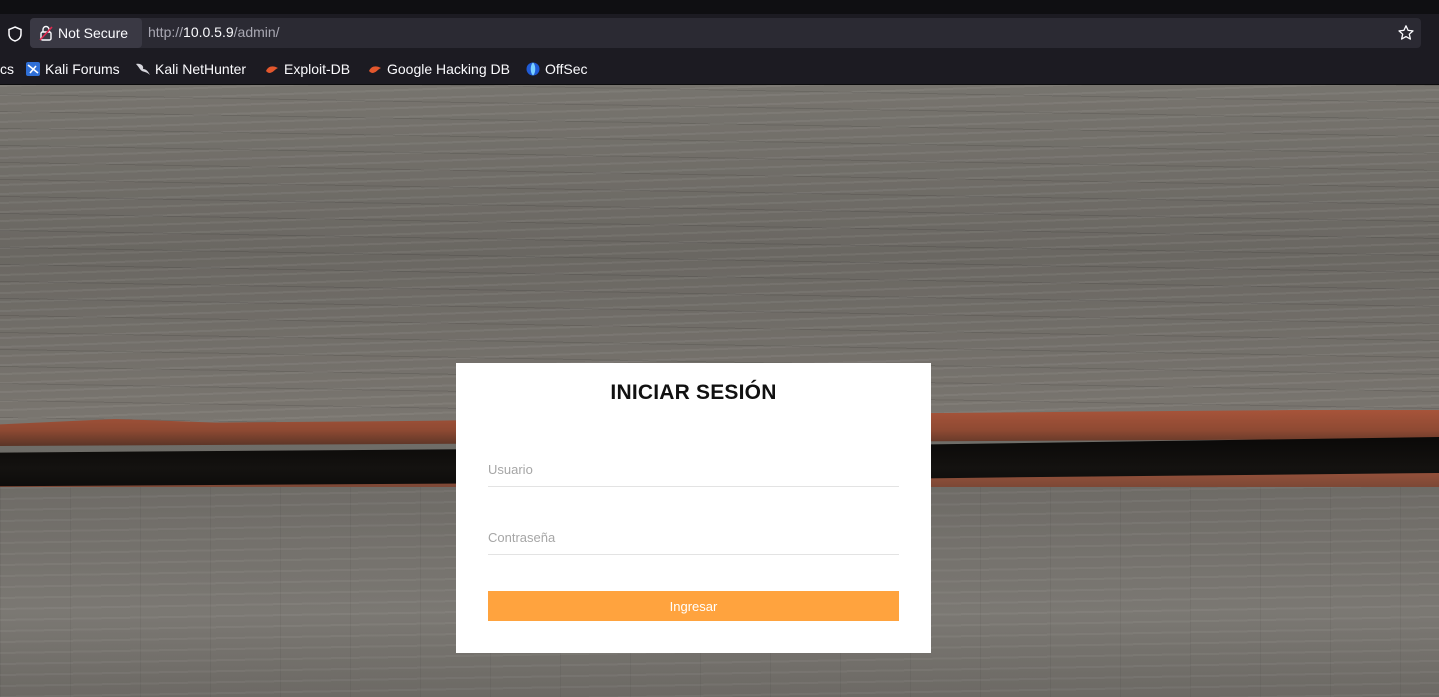 Image resolution: width=1439 pixels, height=697 pixels. What do you see at coordinates (693, 469) in the screenshot?
I see `username-input` at bounding box center [693, 469].